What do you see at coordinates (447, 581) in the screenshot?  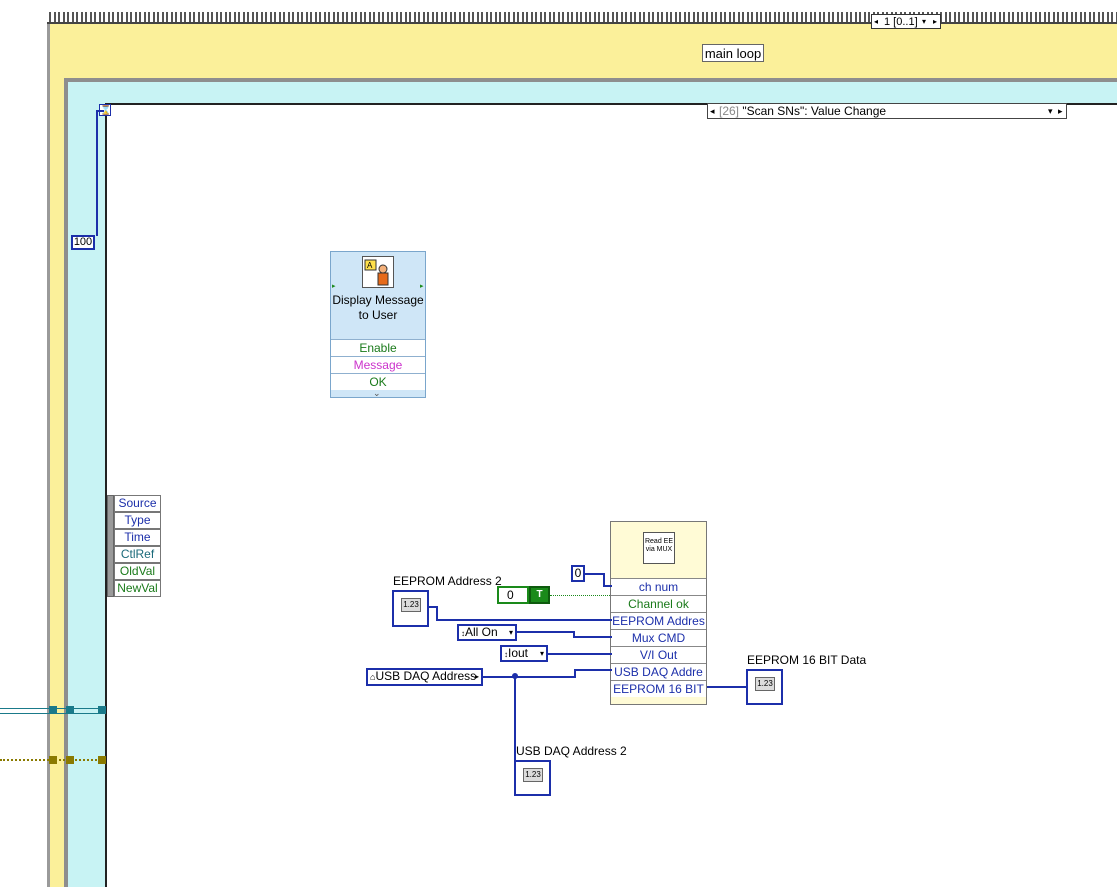 I see `eeprom-address-label: EEPROM Address 2` at bounding box center [447, 581].